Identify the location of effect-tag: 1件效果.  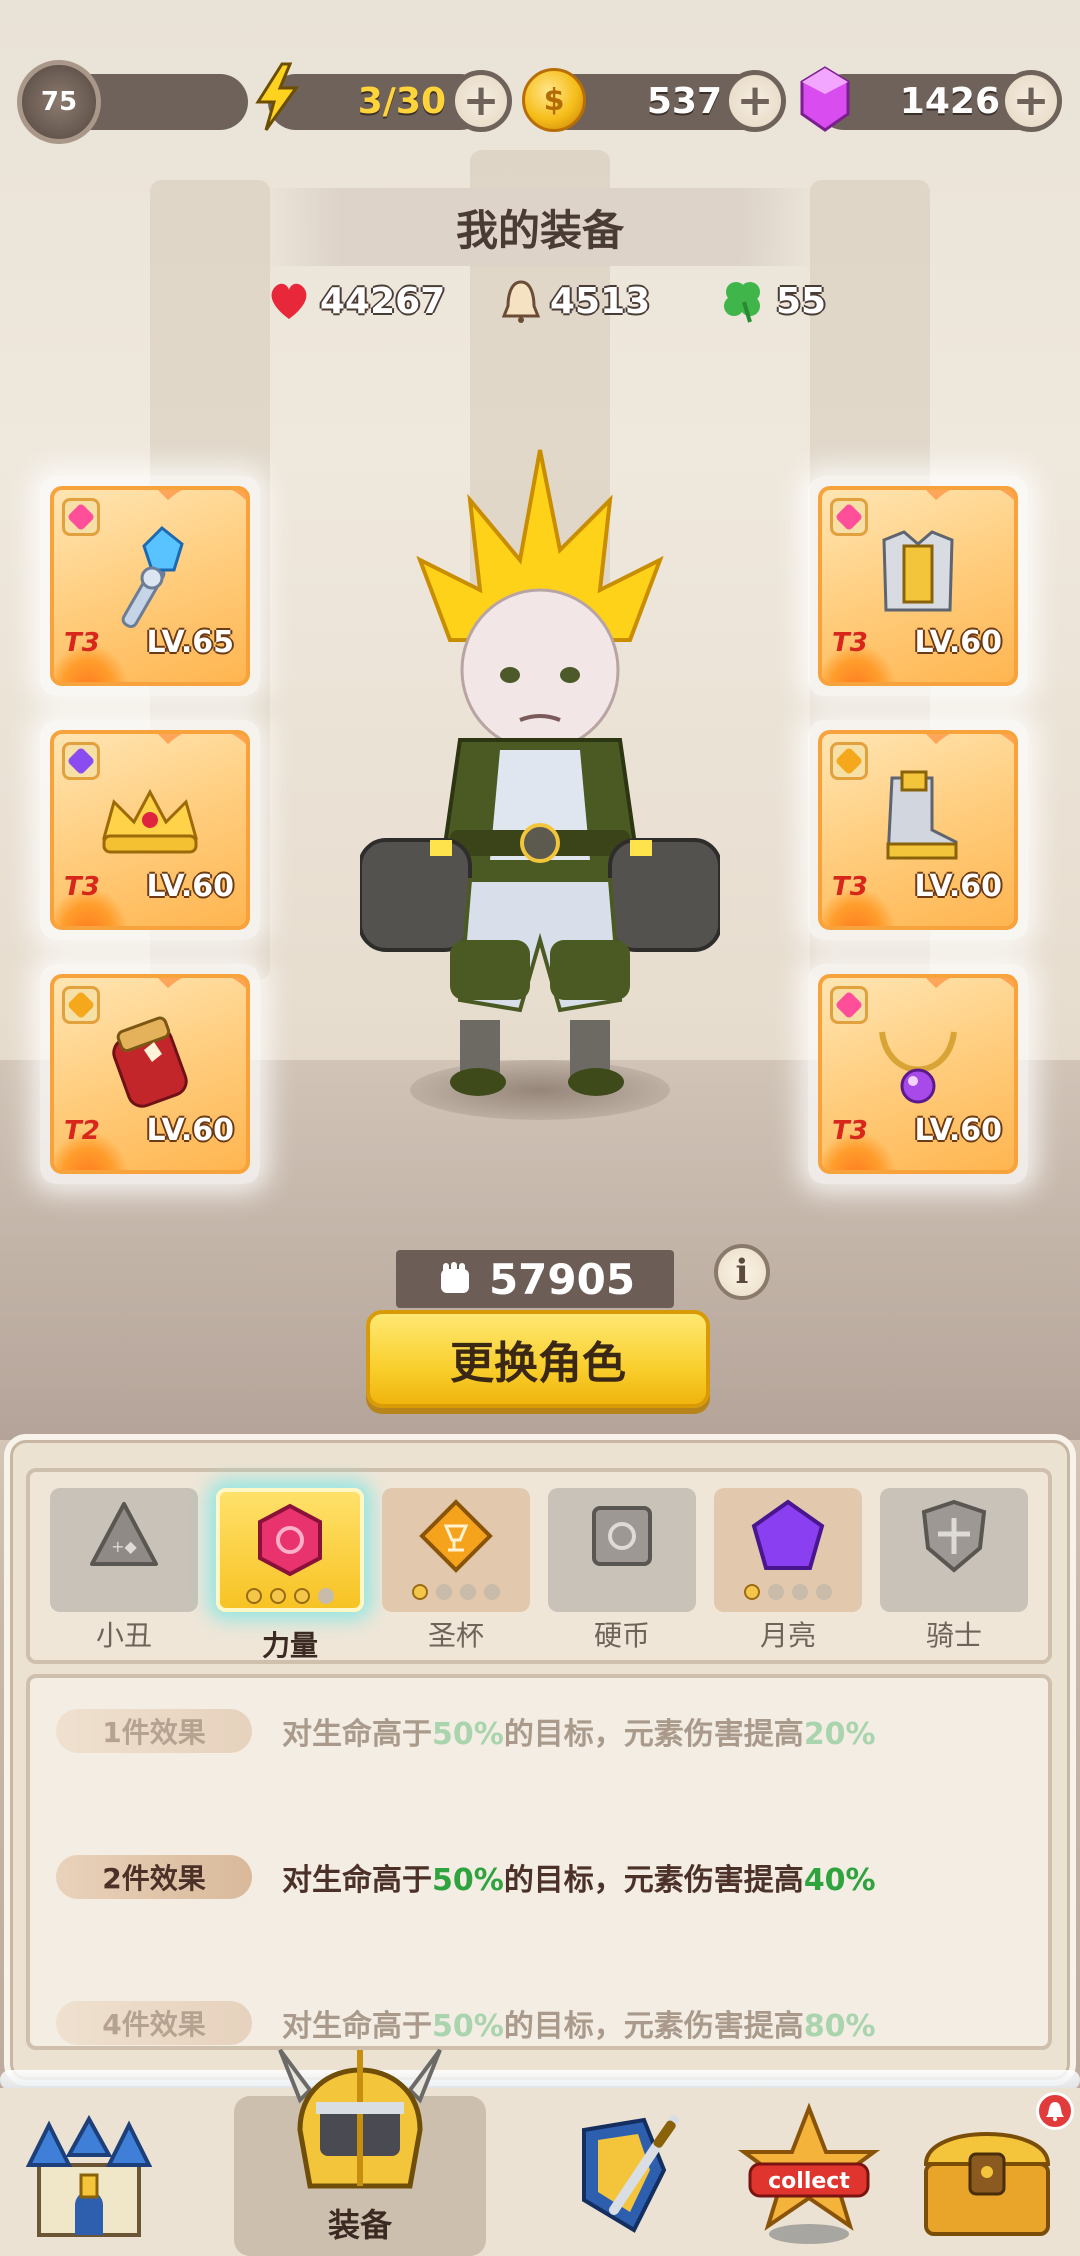
(154, 1731).